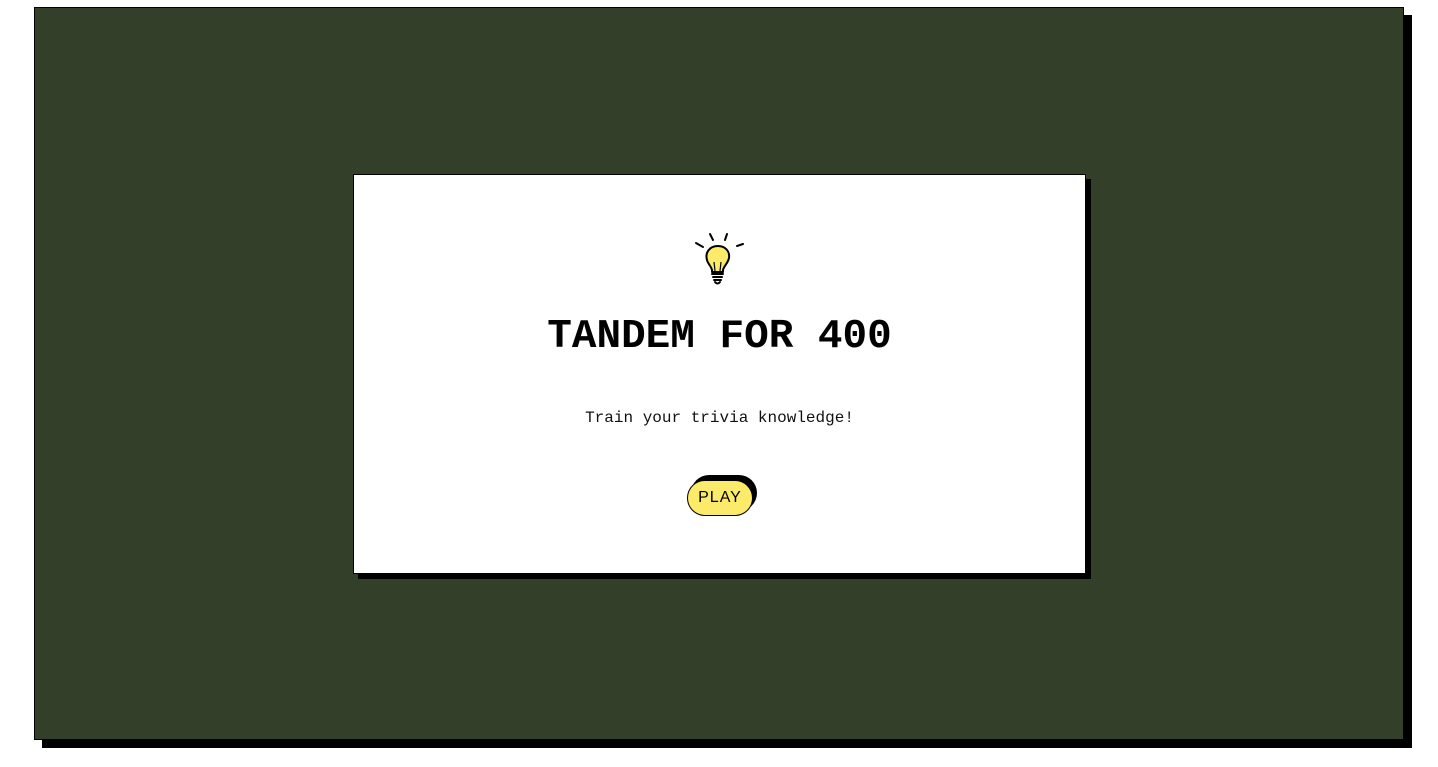 This screenshot has height=767, width=1438. Describe the element at coordinates (719, 259) in the screenshot. I see `lightbulb-icon` at that location.